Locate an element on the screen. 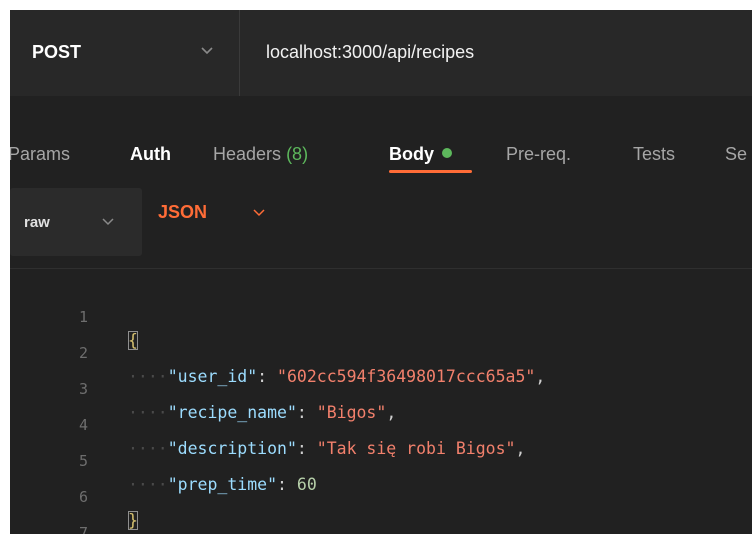 The height and width of the screenshot is (534, 752). tab-headers: Headers (8) is located at coordinates (260, 154).